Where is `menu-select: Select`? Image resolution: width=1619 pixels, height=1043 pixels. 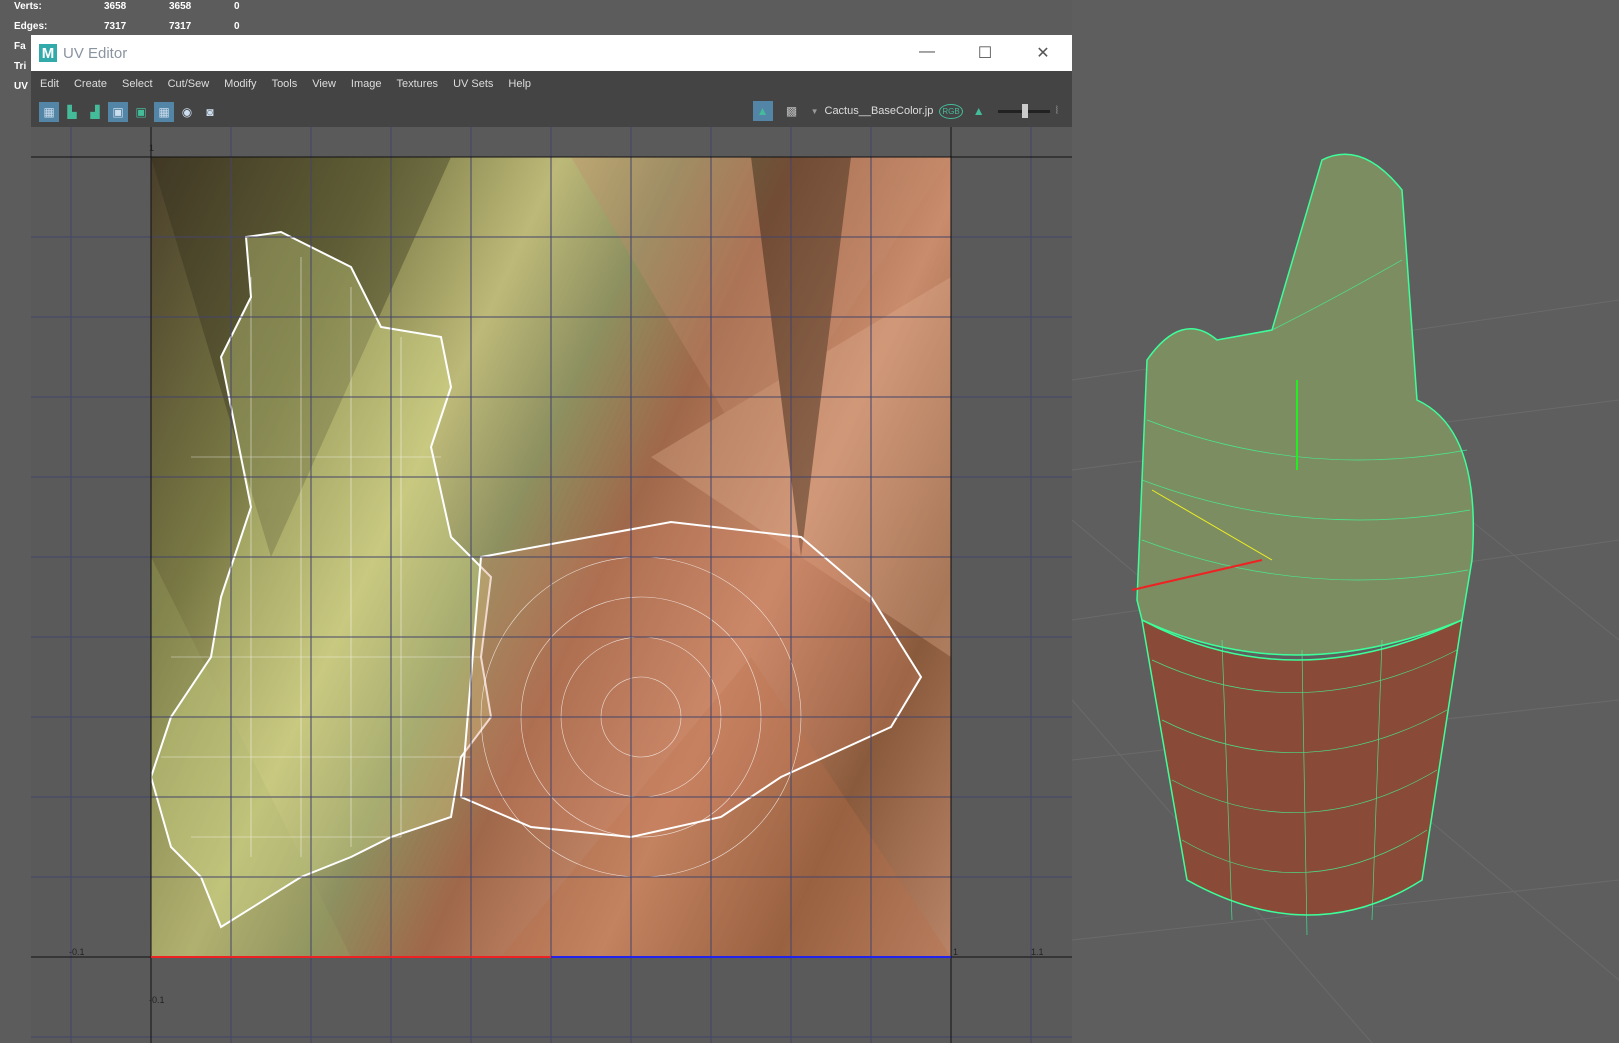
menu-select: Select is located at coordinates (137, 84).